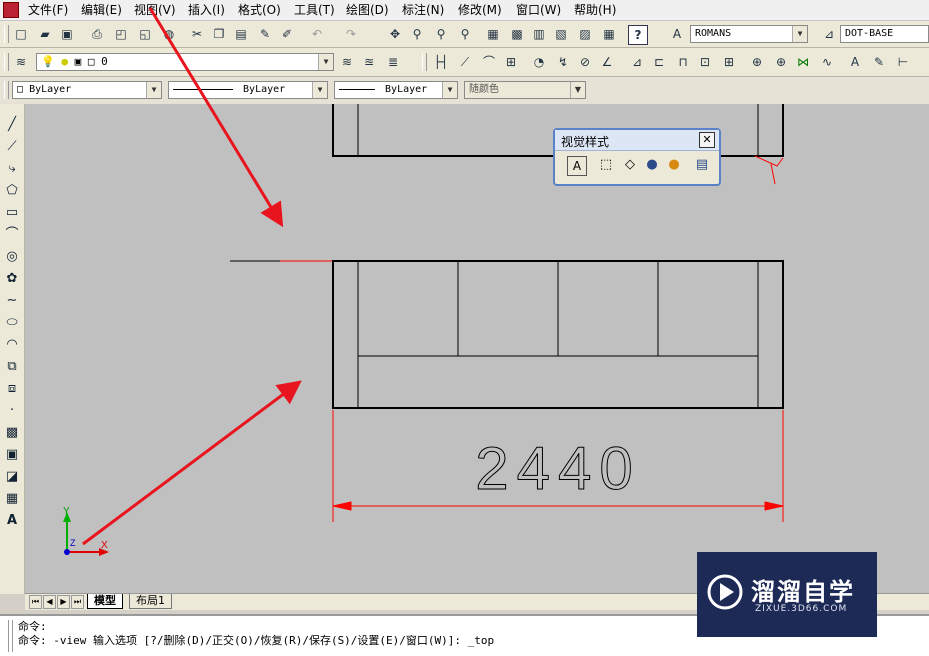 Image resolution: width=929 pixels, height=656 pixels. What do you see at coordinates (638, 35) in the screenshot?
I see `help-icon: ?` at bounding box center [638, 35].